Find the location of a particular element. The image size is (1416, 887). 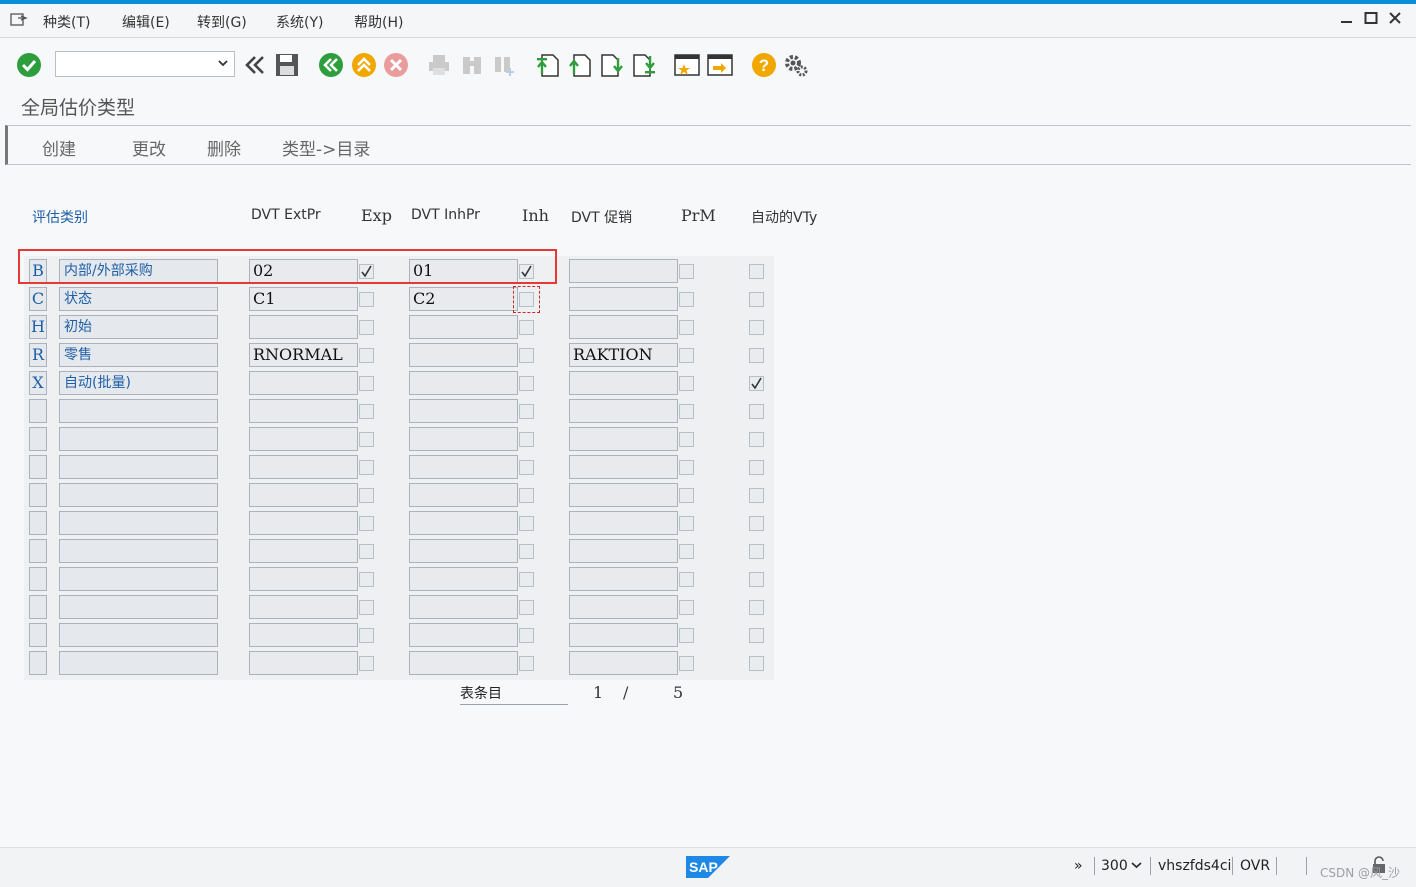

previous-page-icon is located at coordinates (580, 65).